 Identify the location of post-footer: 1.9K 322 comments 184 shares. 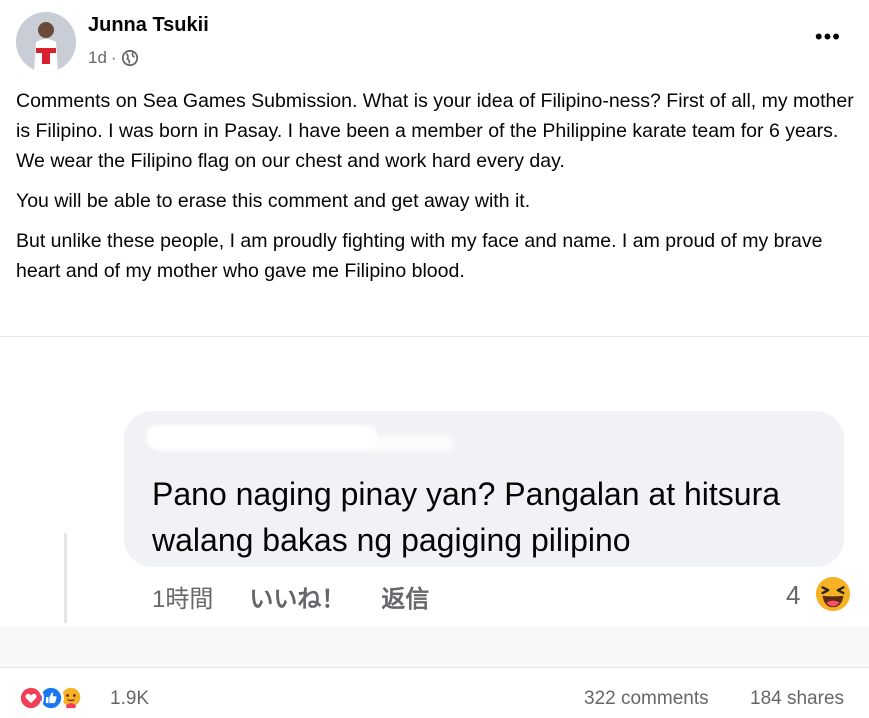
(434, 692).